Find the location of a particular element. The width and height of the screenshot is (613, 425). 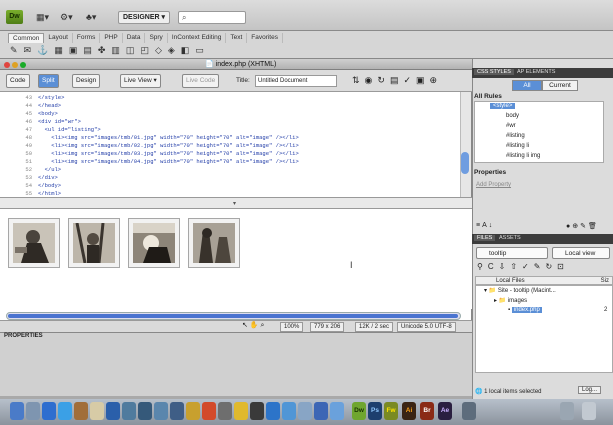

preview-icon: ◉ is located at coordinates (371, 80).